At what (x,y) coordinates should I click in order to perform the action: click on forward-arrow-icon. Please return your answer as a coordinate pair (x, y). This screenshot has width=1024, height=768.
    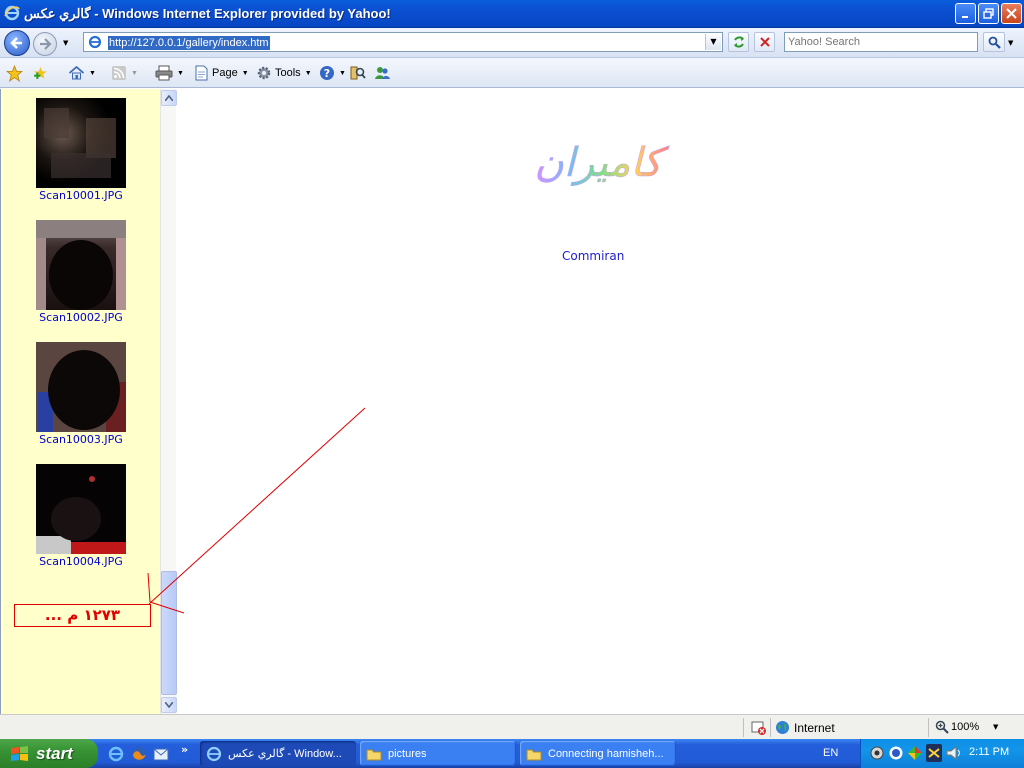
    Looking at the image, I should click on (46, 44).